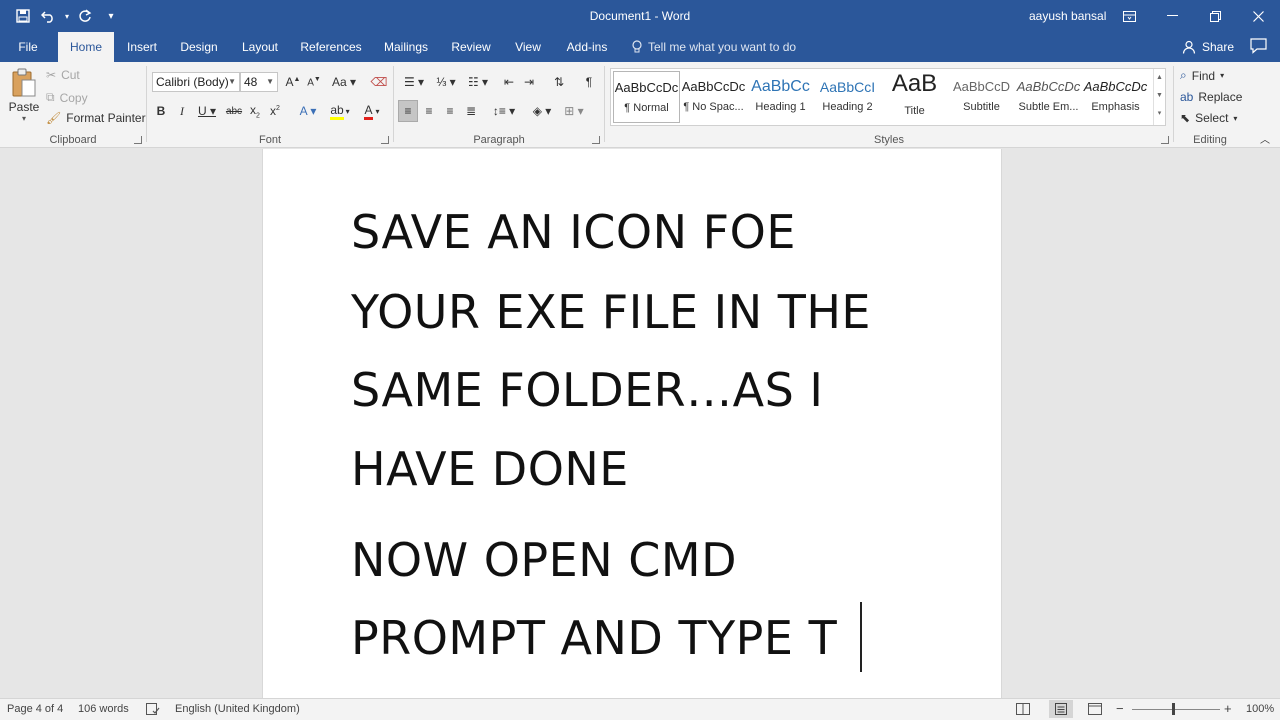 This screenshot has height=720, width=1280. What do you see at coordinates (259, 82) in the screenshot?
I see `font-size-combo: 48 ▼` at bounding box center [259, 82].